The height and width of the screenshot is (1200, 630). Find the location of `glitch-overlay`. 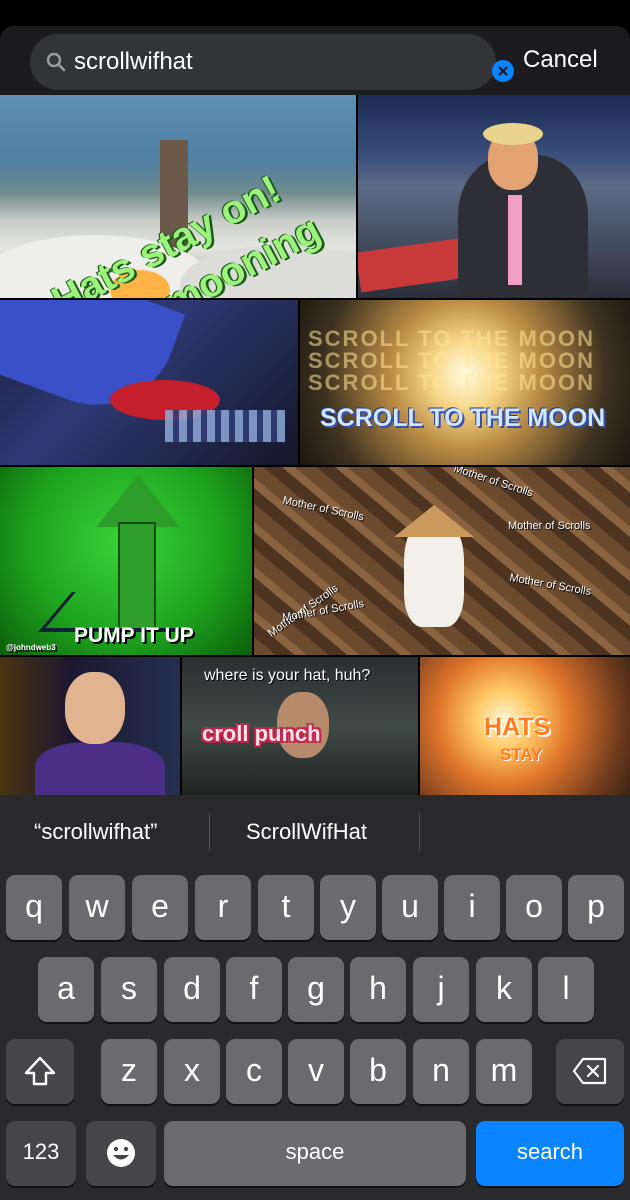

glitch-overlay is located at coordinates (225, 426).